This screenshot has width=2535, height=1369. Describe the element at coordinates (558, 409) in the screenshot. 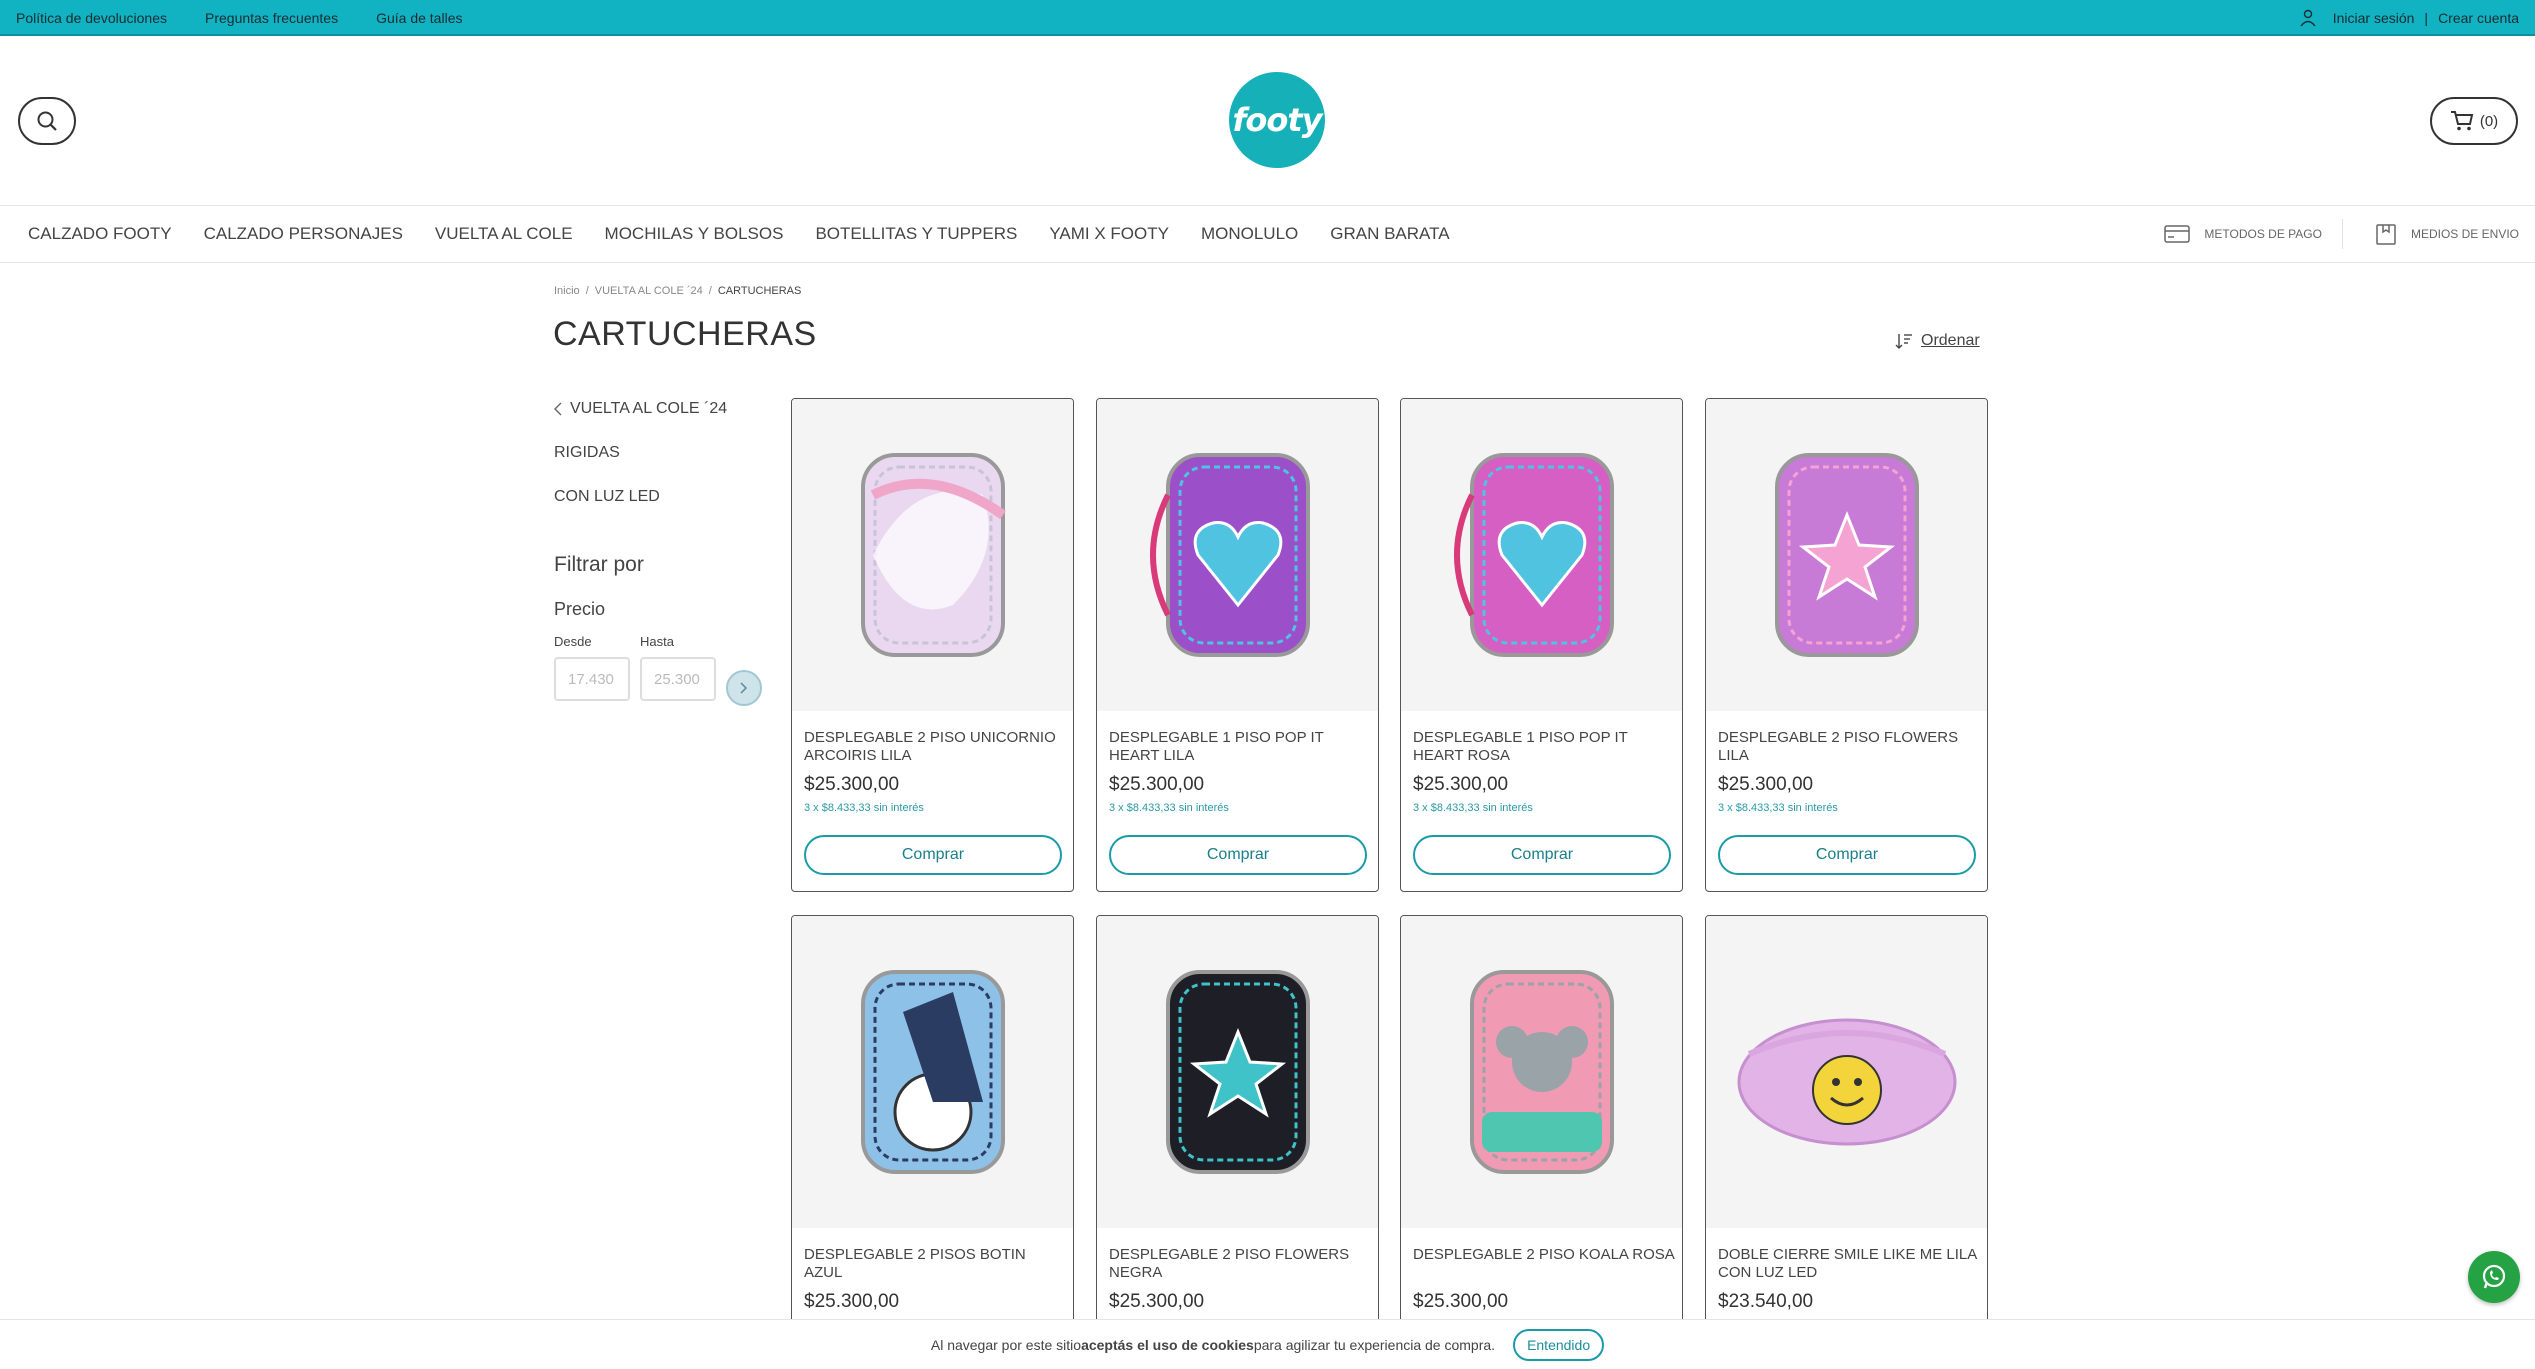

I see `chevron-left-icon` at that location.